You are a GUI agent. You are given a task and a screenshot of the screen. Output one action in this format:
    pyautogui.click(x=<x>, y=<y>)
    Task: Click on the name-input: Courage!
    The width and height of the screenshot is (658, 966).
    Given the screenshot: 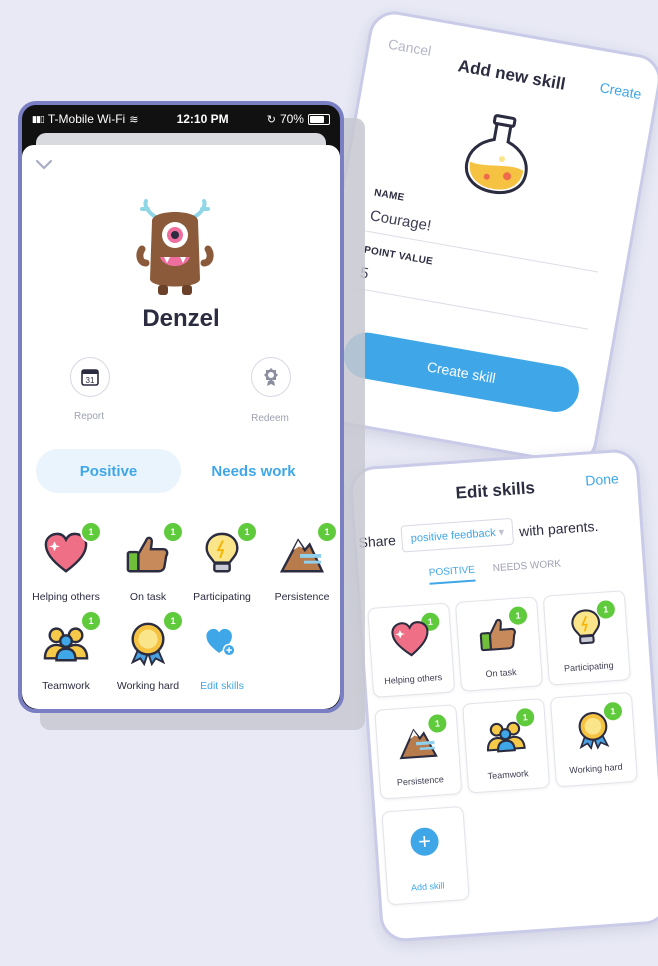 What is the action you would take?
    pyautogui.click(x=401, y=220)
    